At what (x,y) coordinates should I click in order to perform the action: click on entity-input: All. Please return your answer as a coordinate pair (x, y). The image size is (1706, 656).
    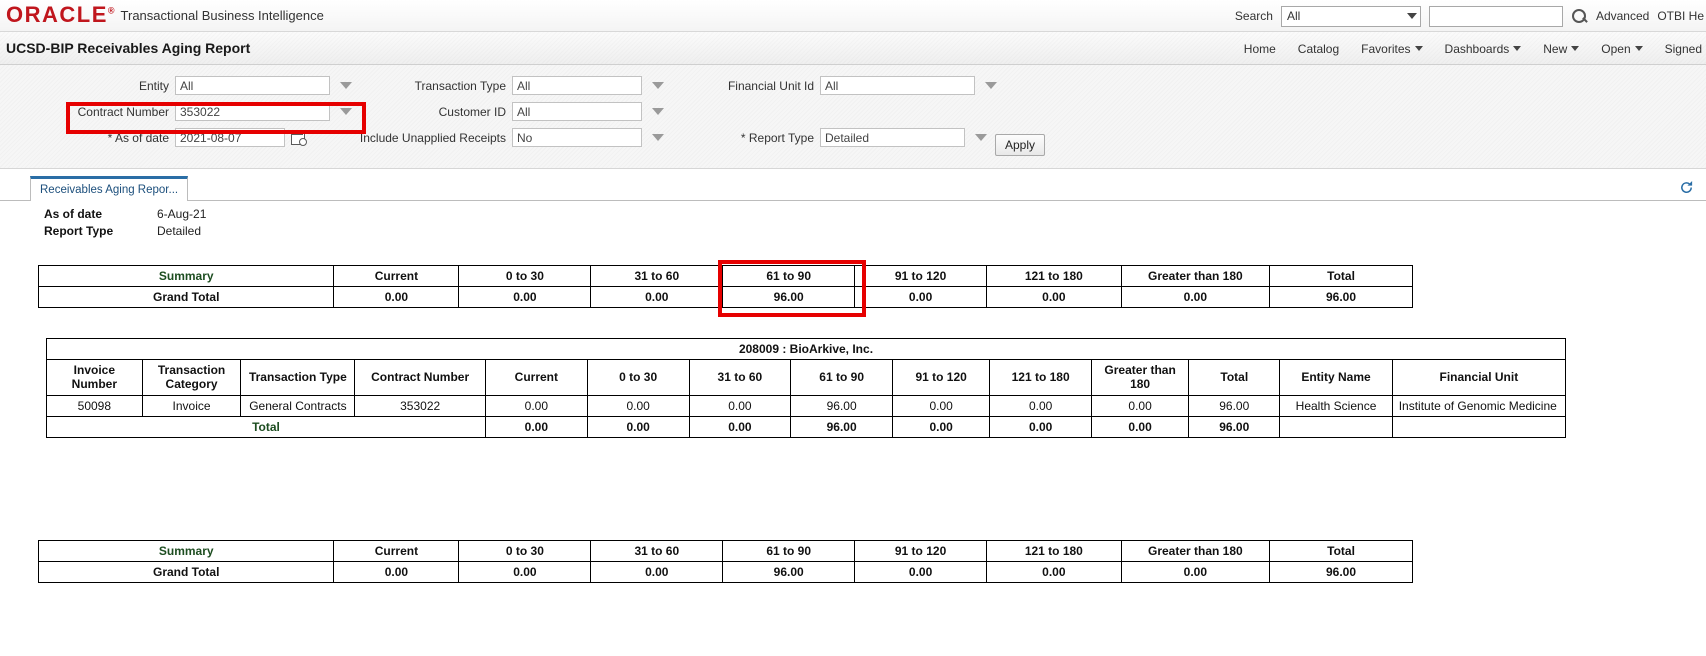
    Looking at the image, I should click on (252, 85).